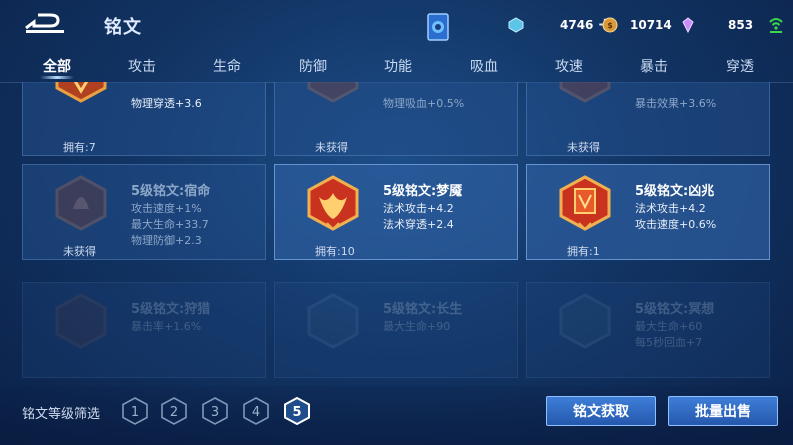  What do you see at coordinates (44, 23) in the screenshot?
I see `back-arrow-icon` at bounding box center [44, 23].